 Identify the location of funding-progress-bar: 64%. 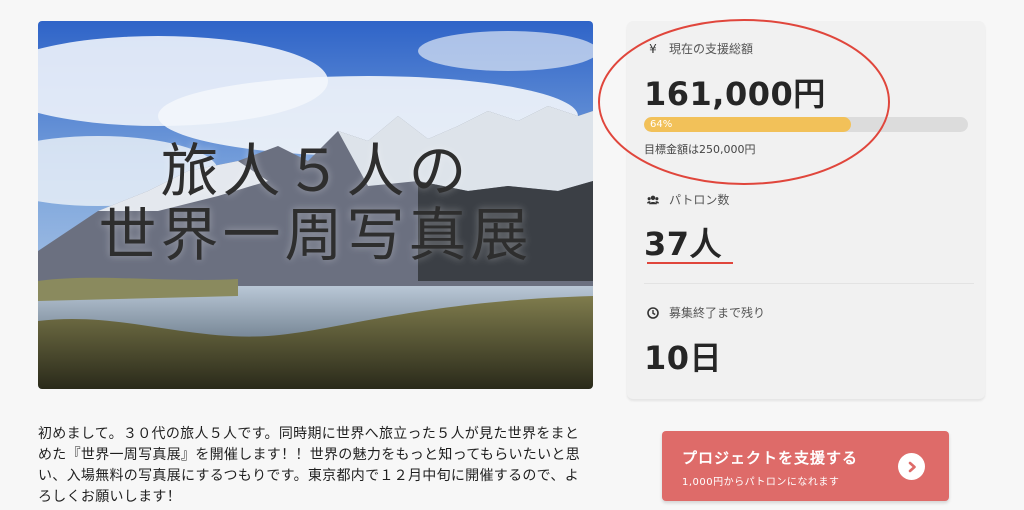
(806, 124).